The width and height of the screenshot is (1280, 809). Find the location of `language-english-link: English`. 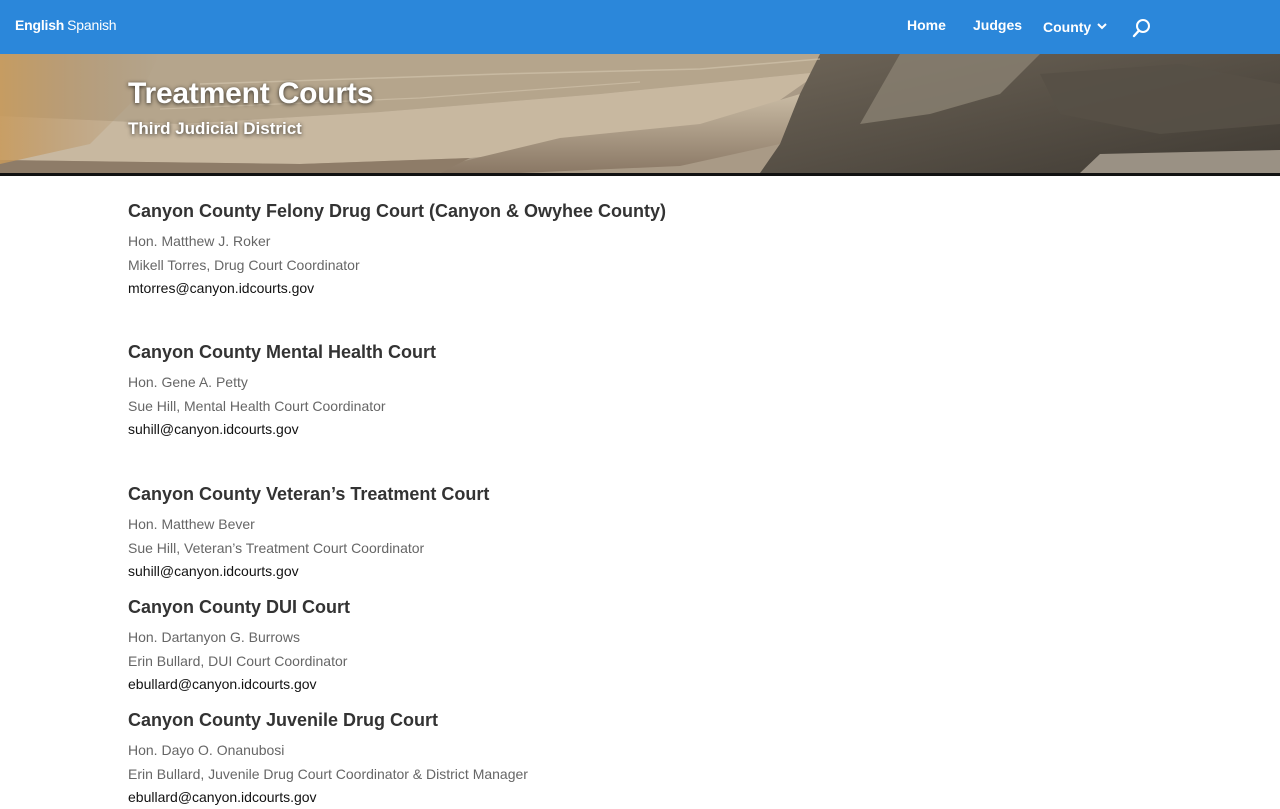

language-english-link: English is located at coordinates (39, 25).